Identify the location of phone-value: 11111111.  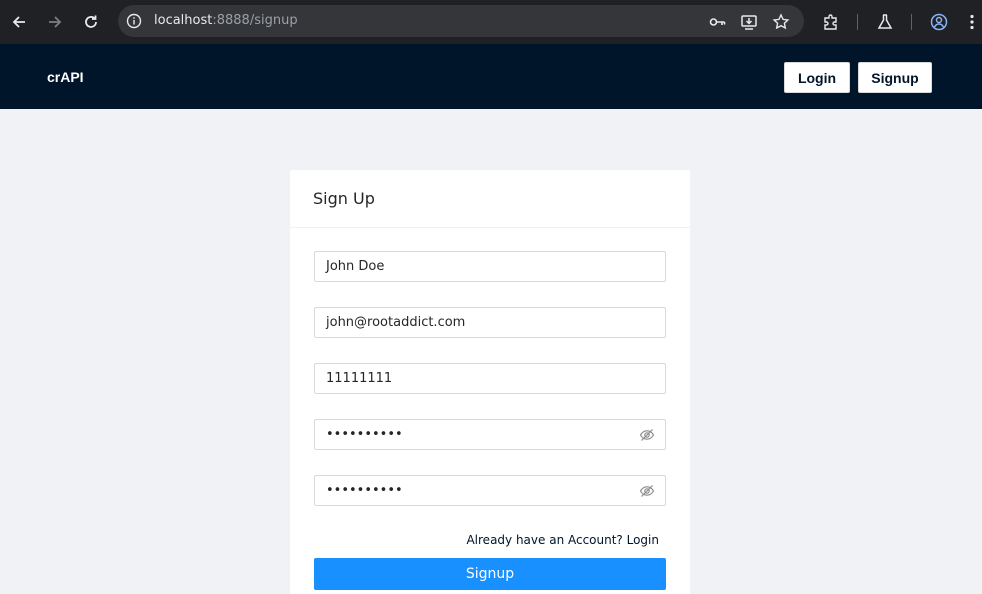
(359, 378).